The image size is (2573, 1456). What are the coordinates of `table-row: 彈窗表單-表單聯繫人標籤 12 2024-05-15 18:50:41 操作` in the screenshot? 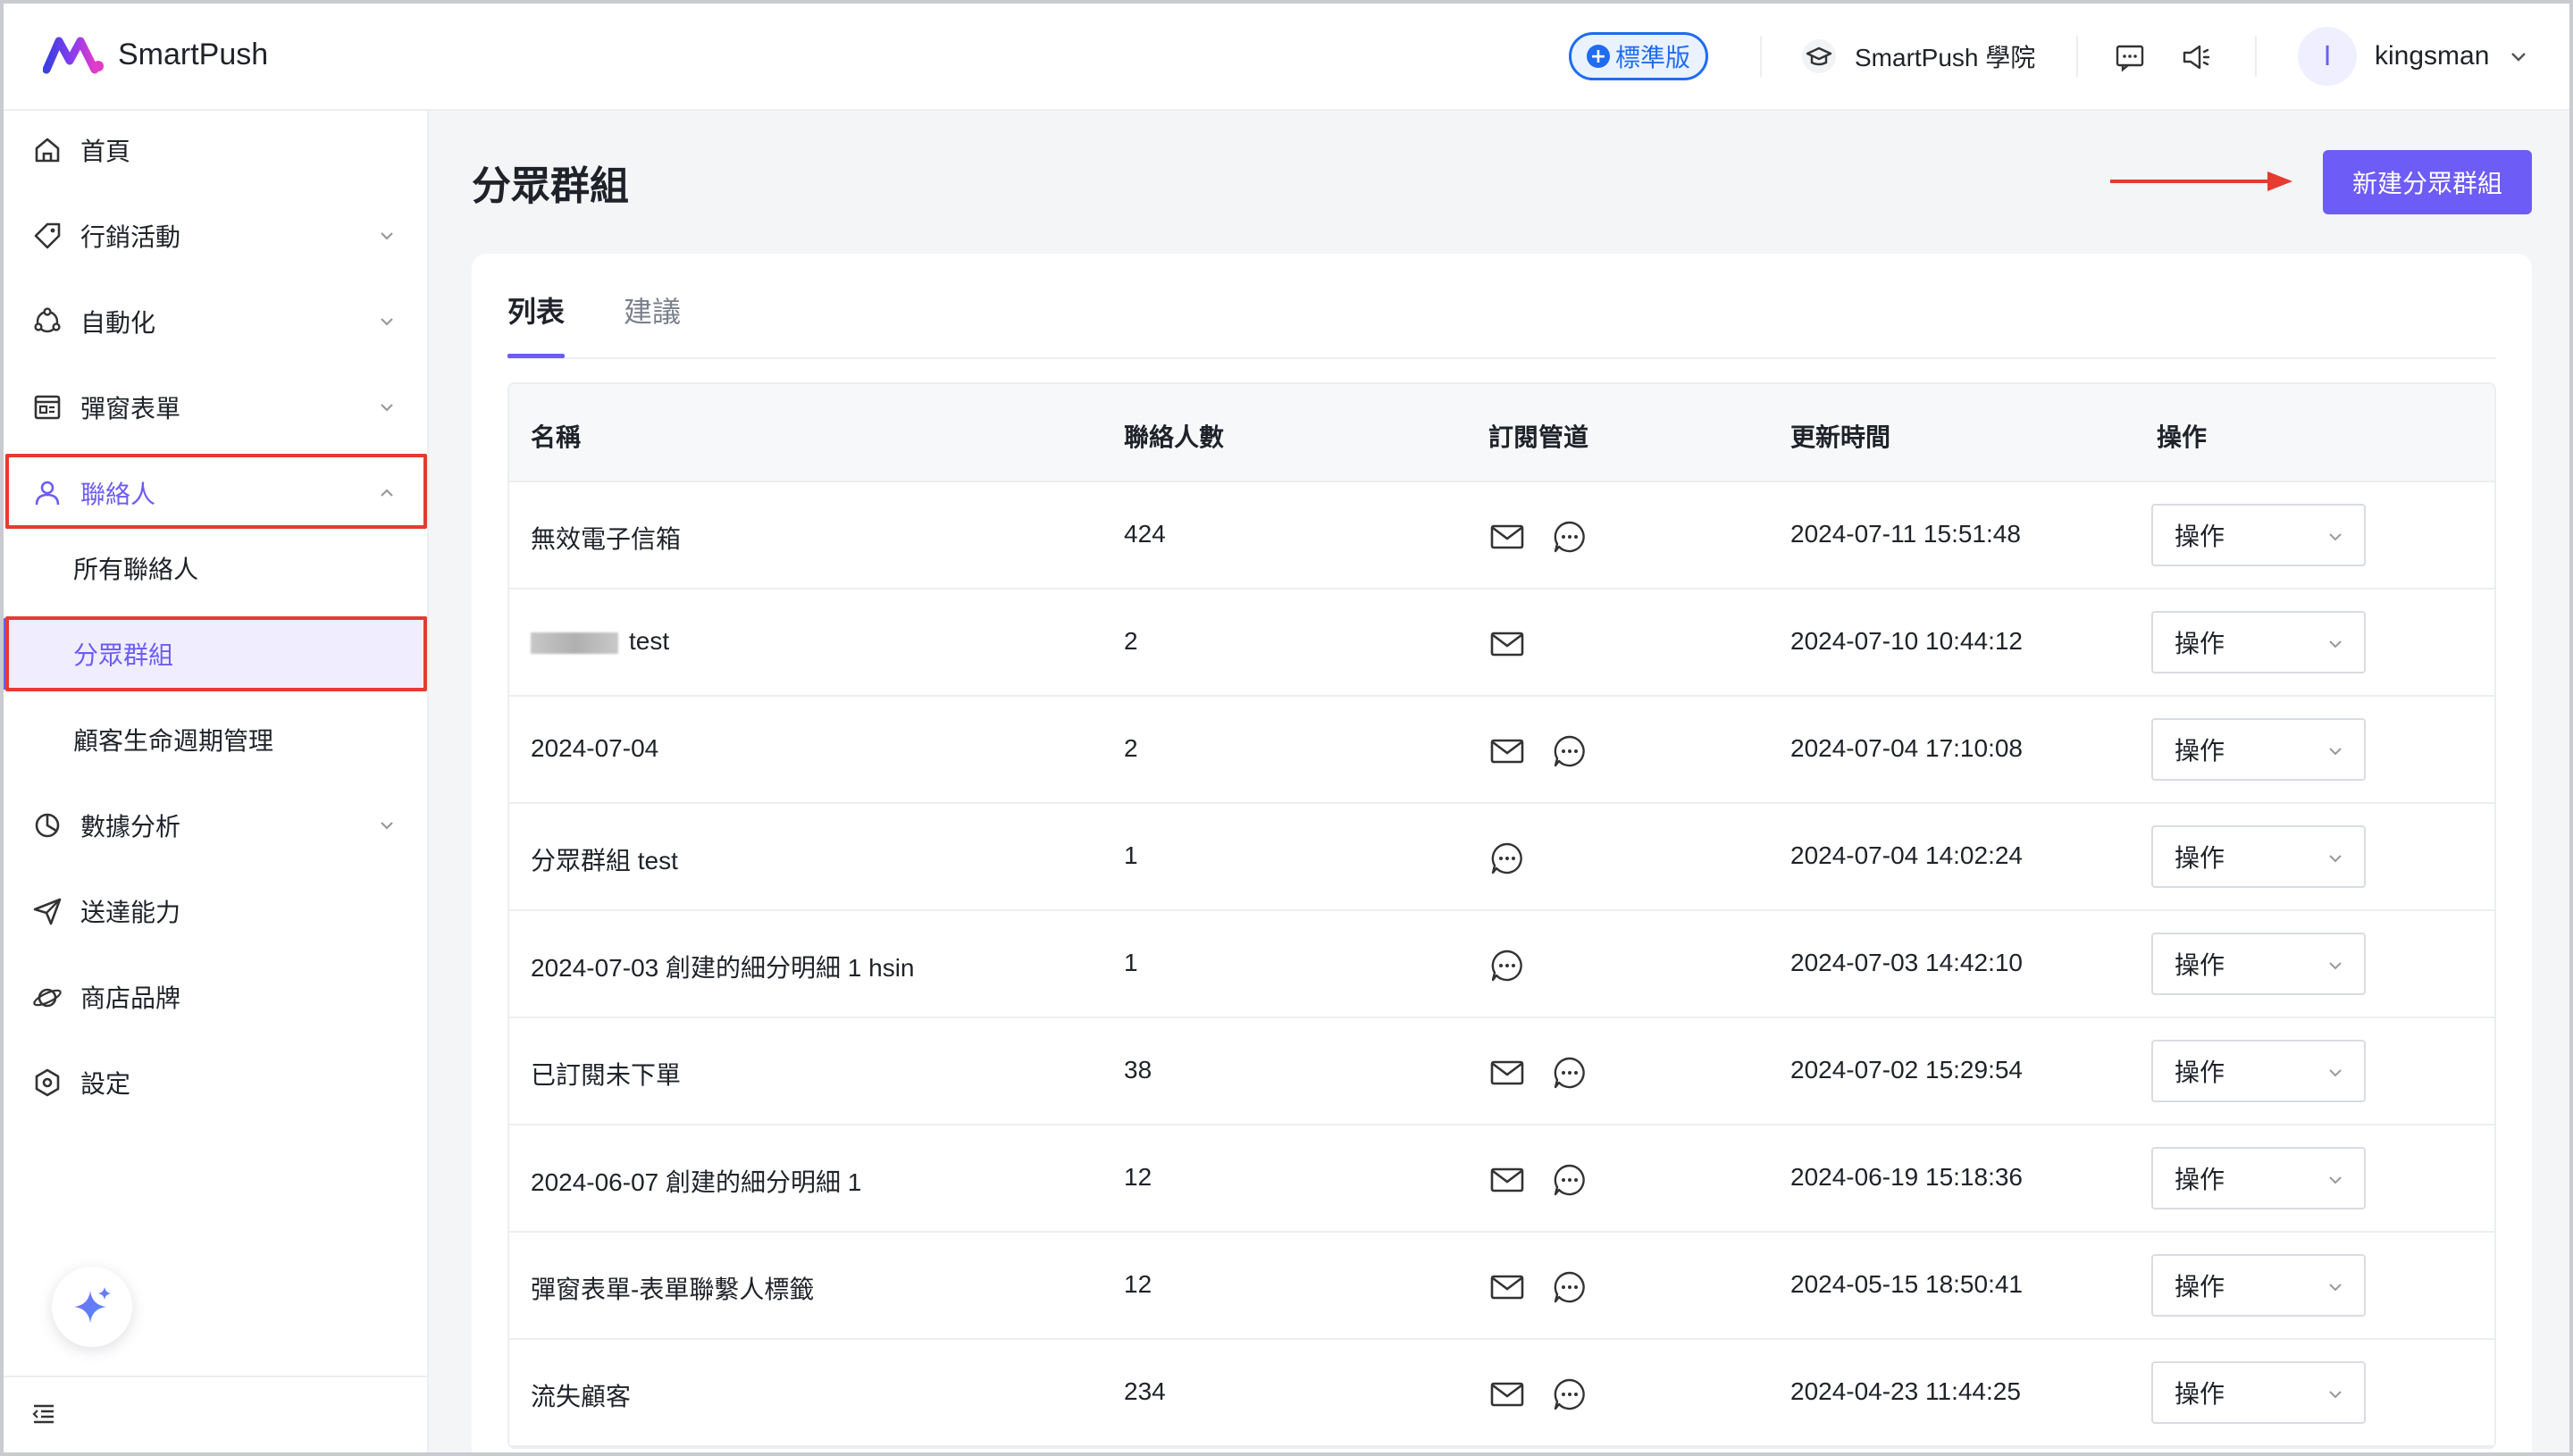 It's located at (1501, 1286).